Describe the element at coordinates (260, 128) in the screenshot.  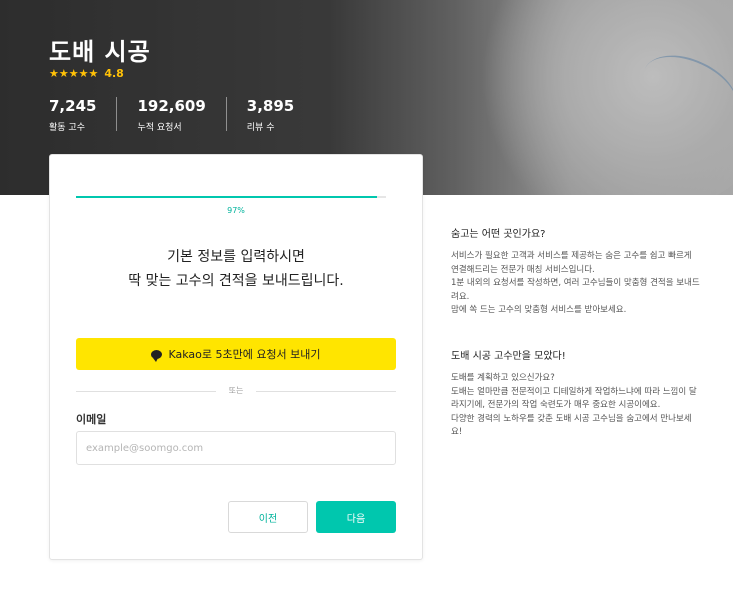
I see `stat-label: 리뷰 수` at that location.